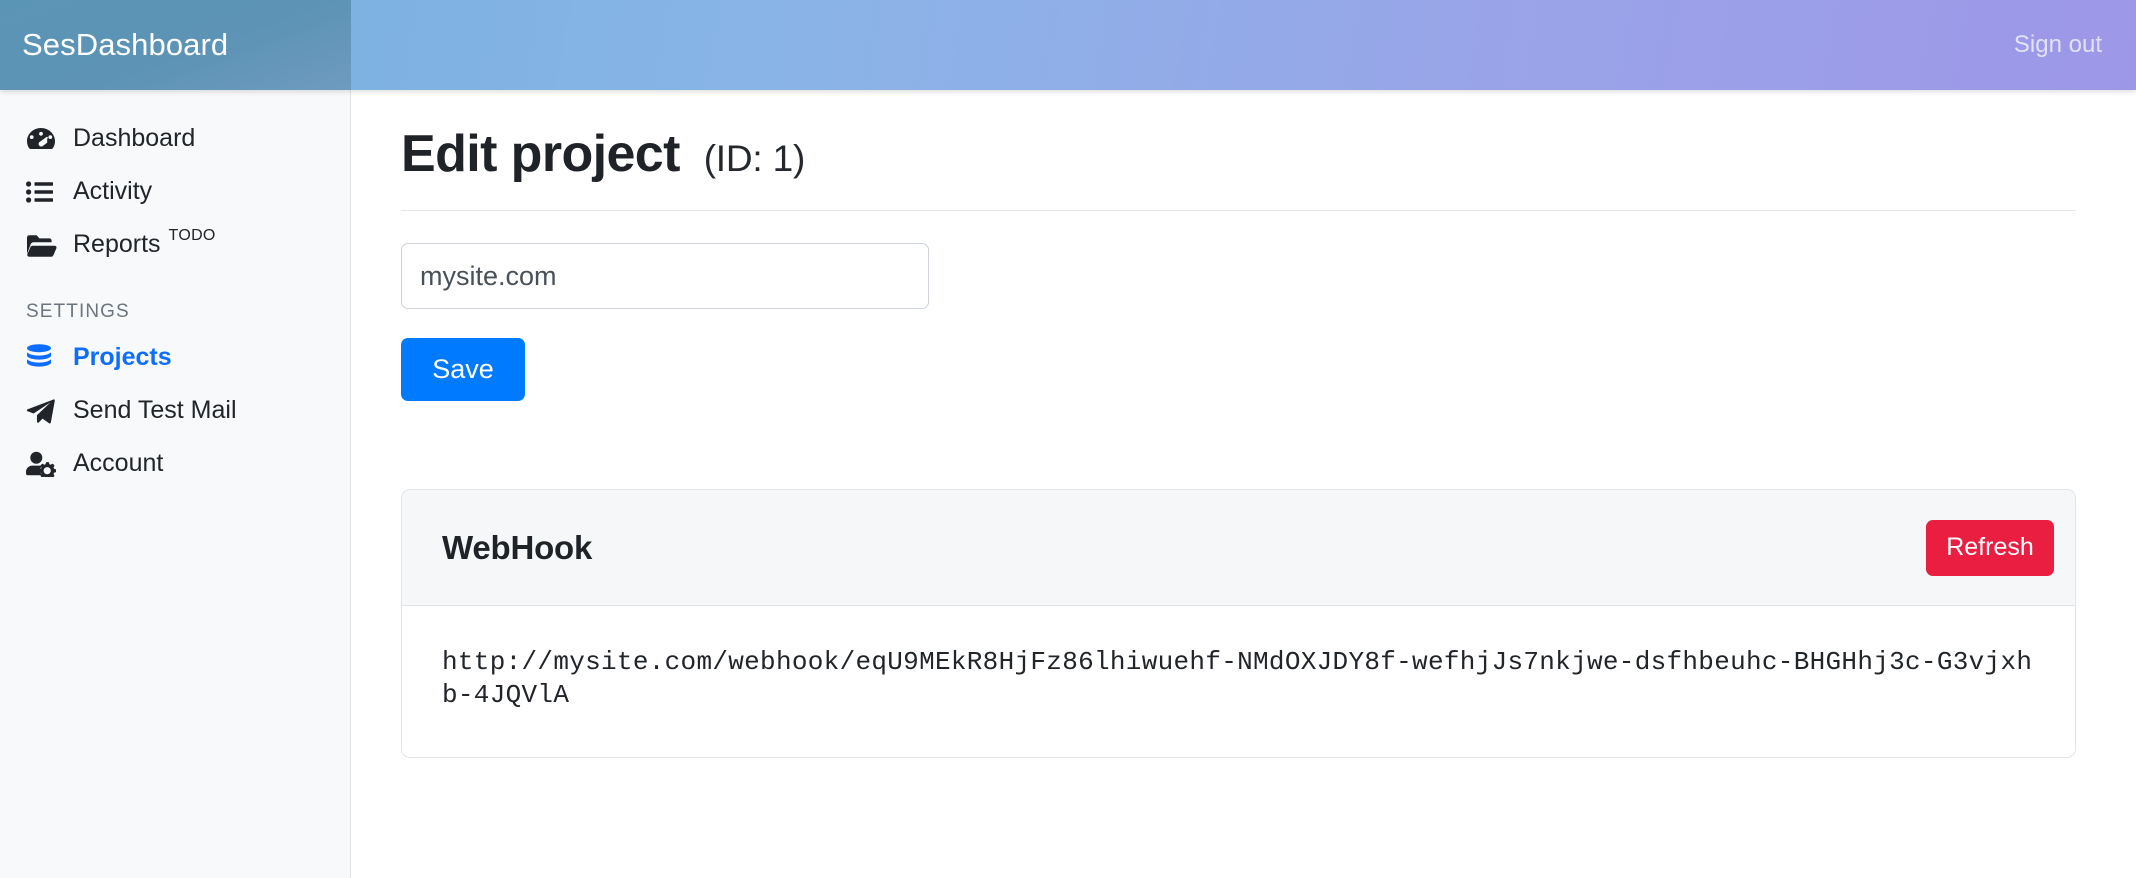  What do you see at coordinates (43, 358) in the screenshot?
I see `database-icon` at bounding box center [43, 358].